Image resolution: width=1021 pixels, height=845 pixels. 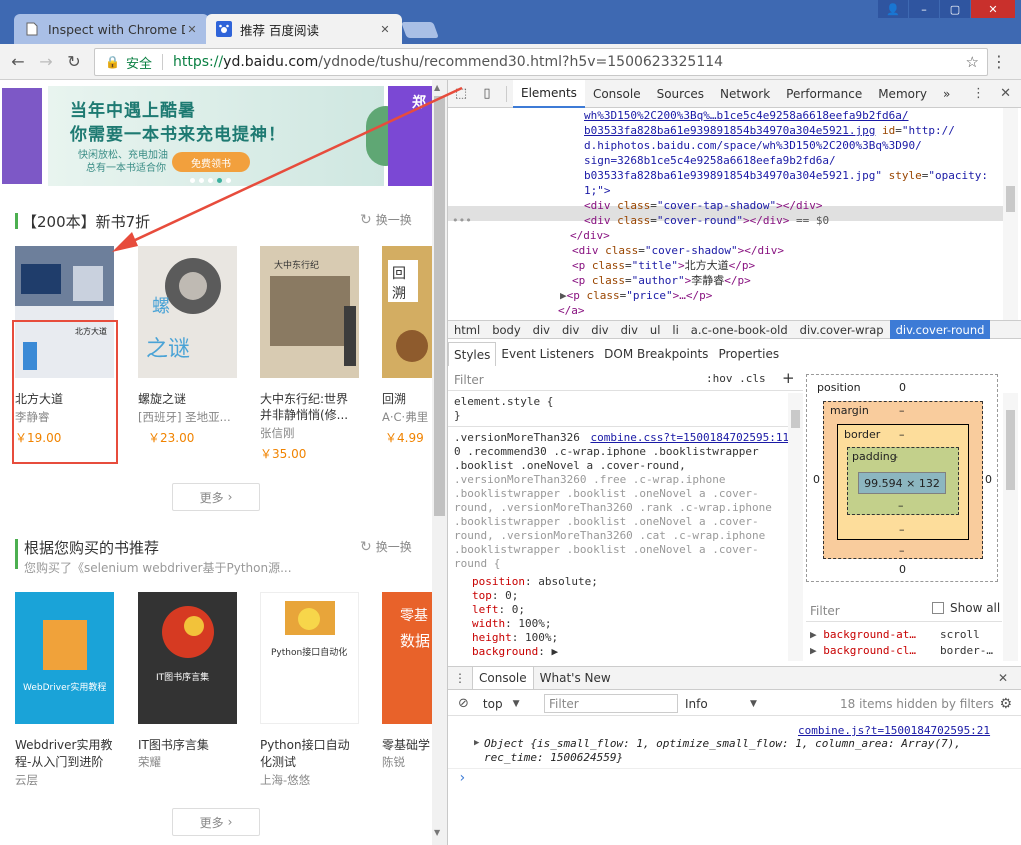 What do you see at coordinates (278, 761) in the screenshot?
I see `book-title-line2: 化测试` at bounding box center [278, 761].